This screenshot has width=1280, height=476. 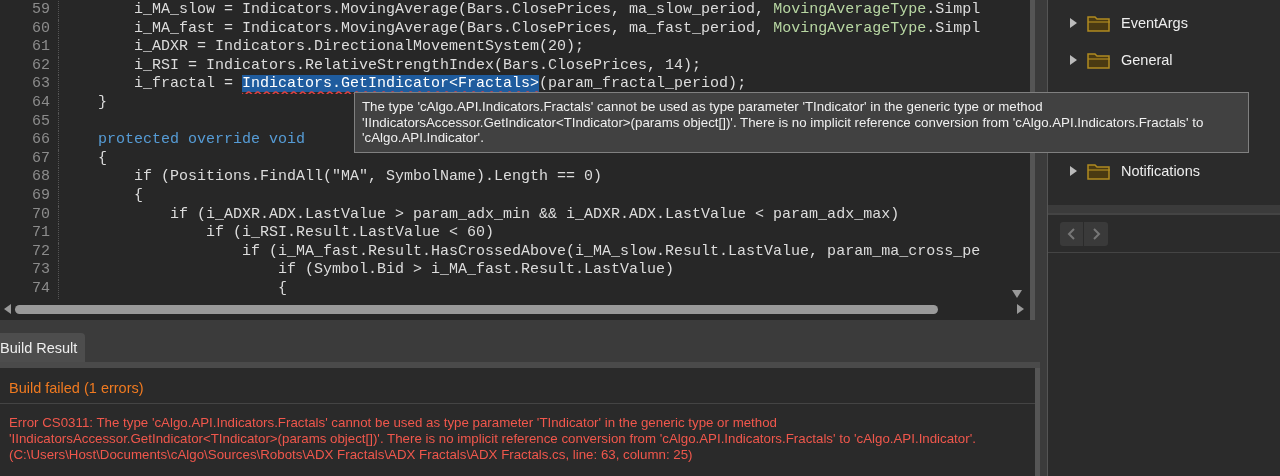 I want to click on line-number: 59, so click(x=29, y=10).